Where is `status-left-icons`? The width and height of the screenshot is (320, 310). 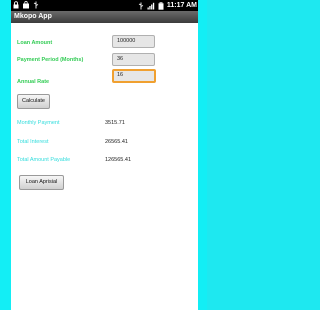 status-left-icons is located at coordinates (26, 5).